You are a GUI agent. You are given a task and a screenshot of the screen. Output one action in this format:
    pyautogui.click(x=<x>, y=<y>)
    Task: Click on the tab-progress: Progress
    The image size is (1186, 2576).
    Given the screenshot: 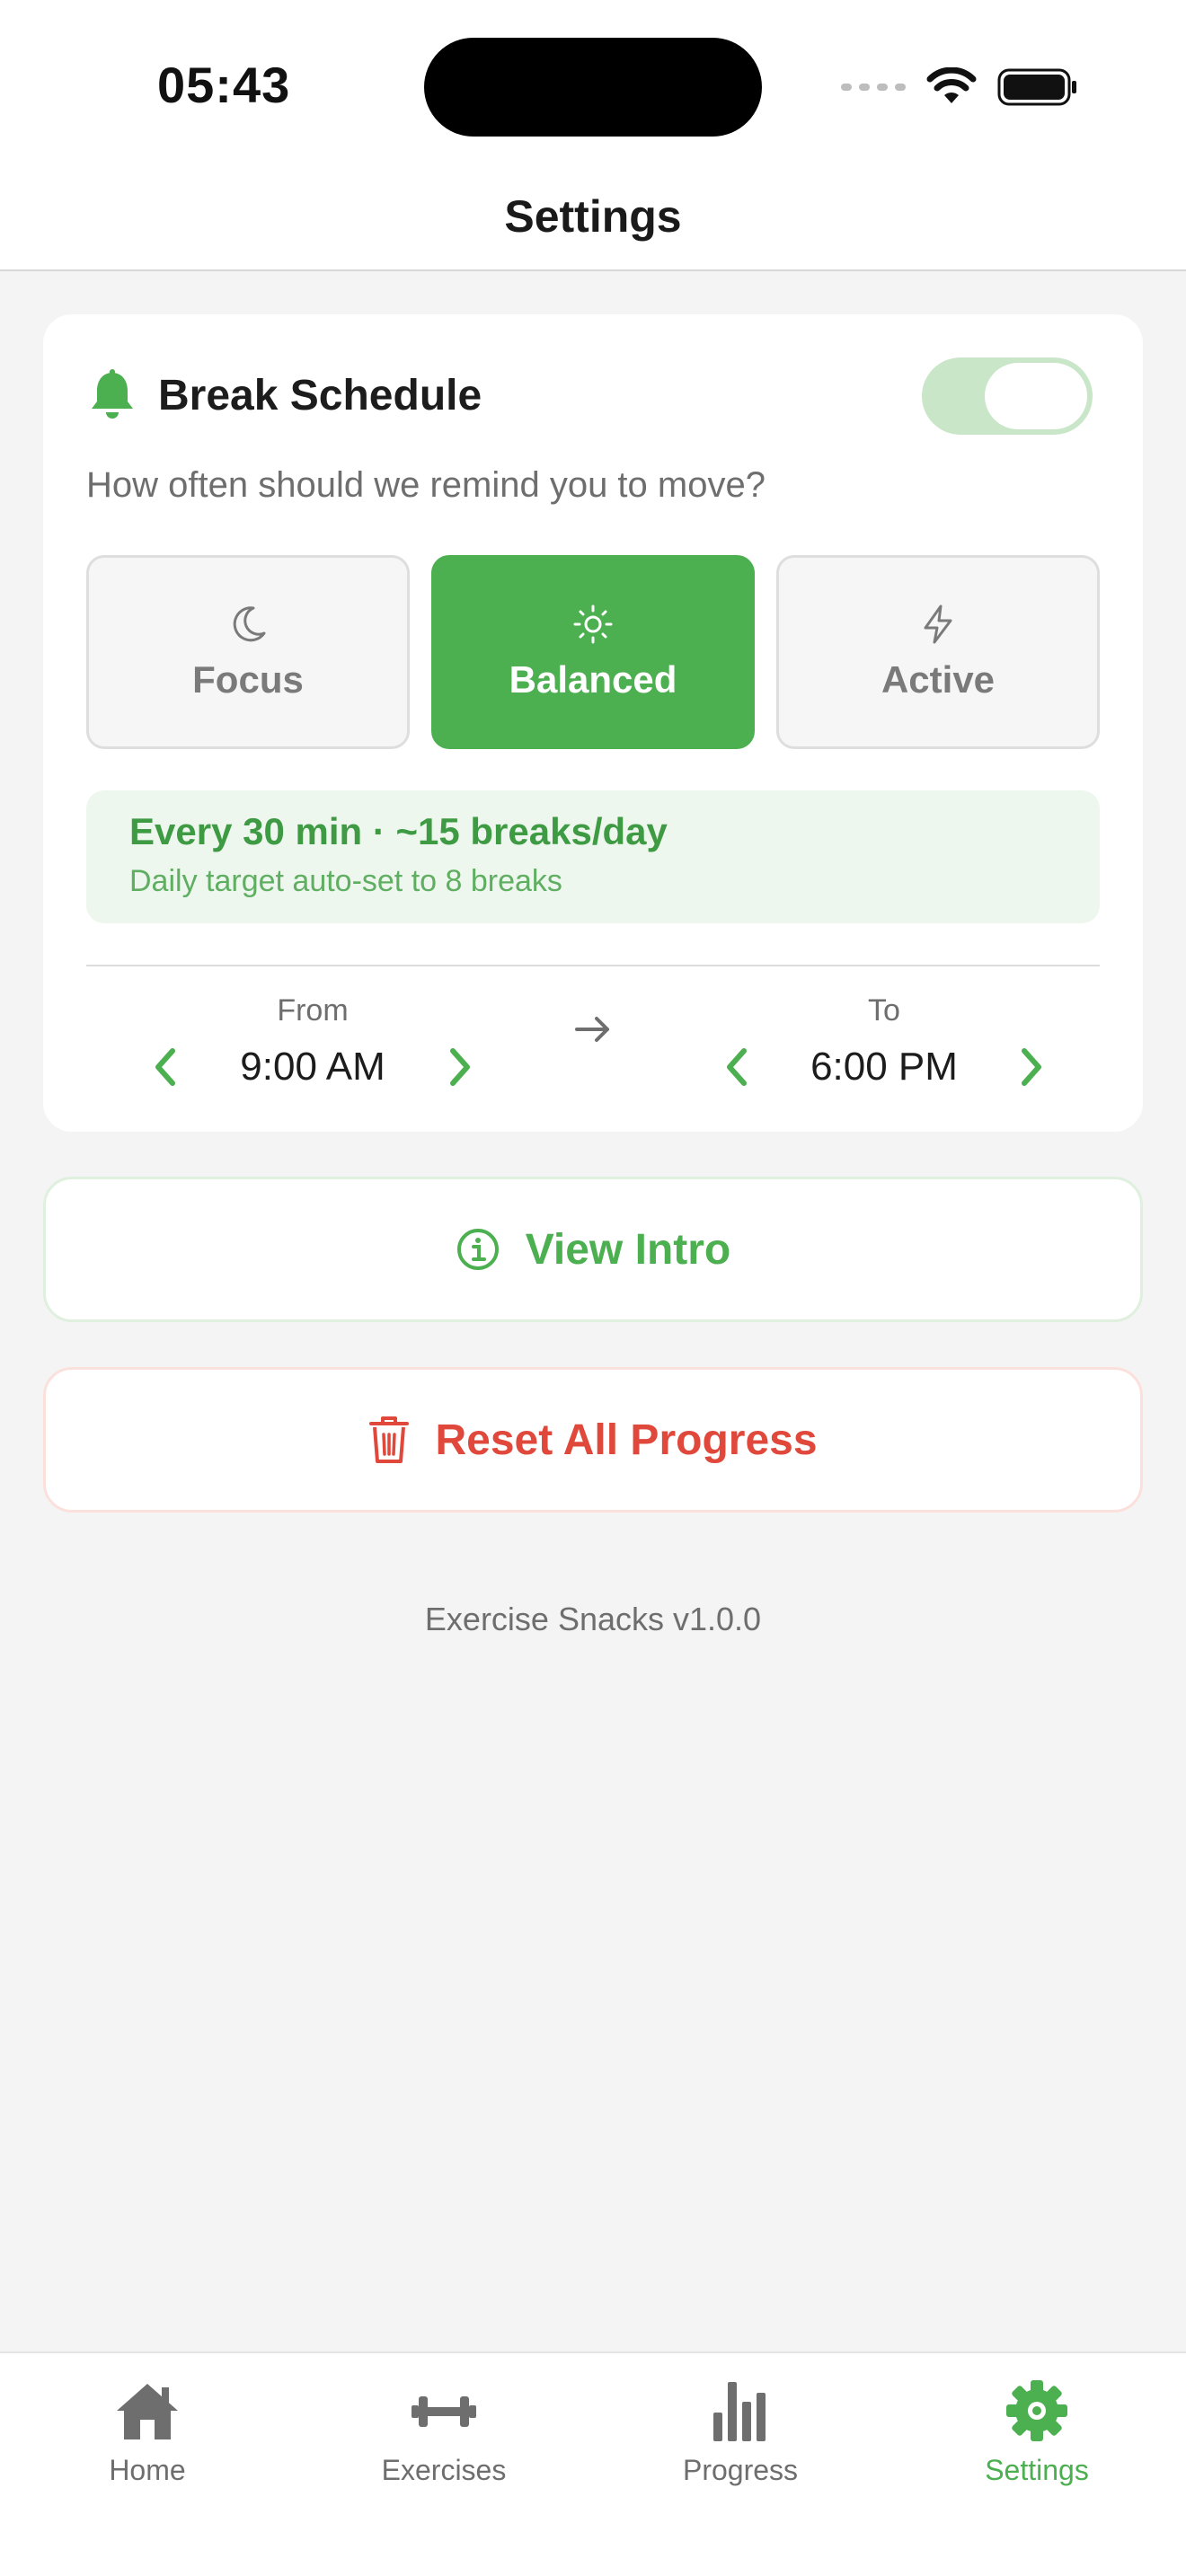 What is the action you would take?
    pyautogui.click(x=740, y=2432)
    